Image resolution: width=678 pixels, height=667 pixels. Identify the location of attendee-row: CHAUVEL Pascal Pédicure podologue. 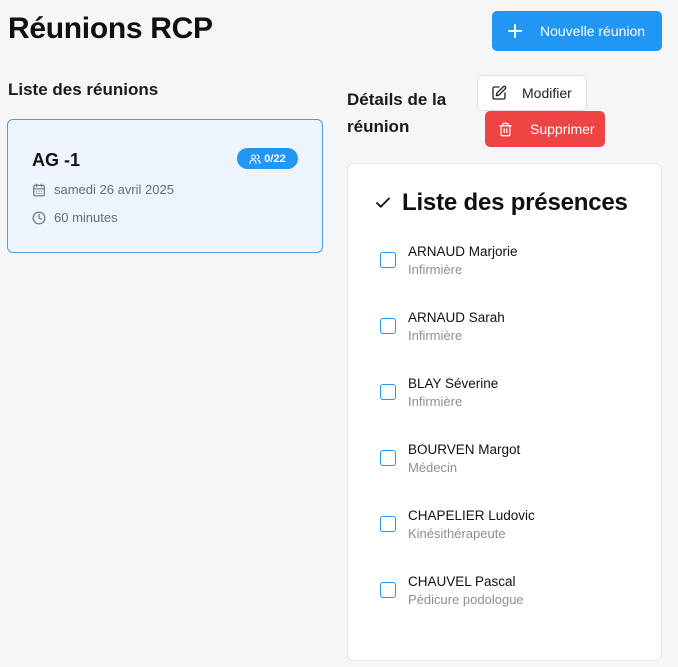
(510, 596).